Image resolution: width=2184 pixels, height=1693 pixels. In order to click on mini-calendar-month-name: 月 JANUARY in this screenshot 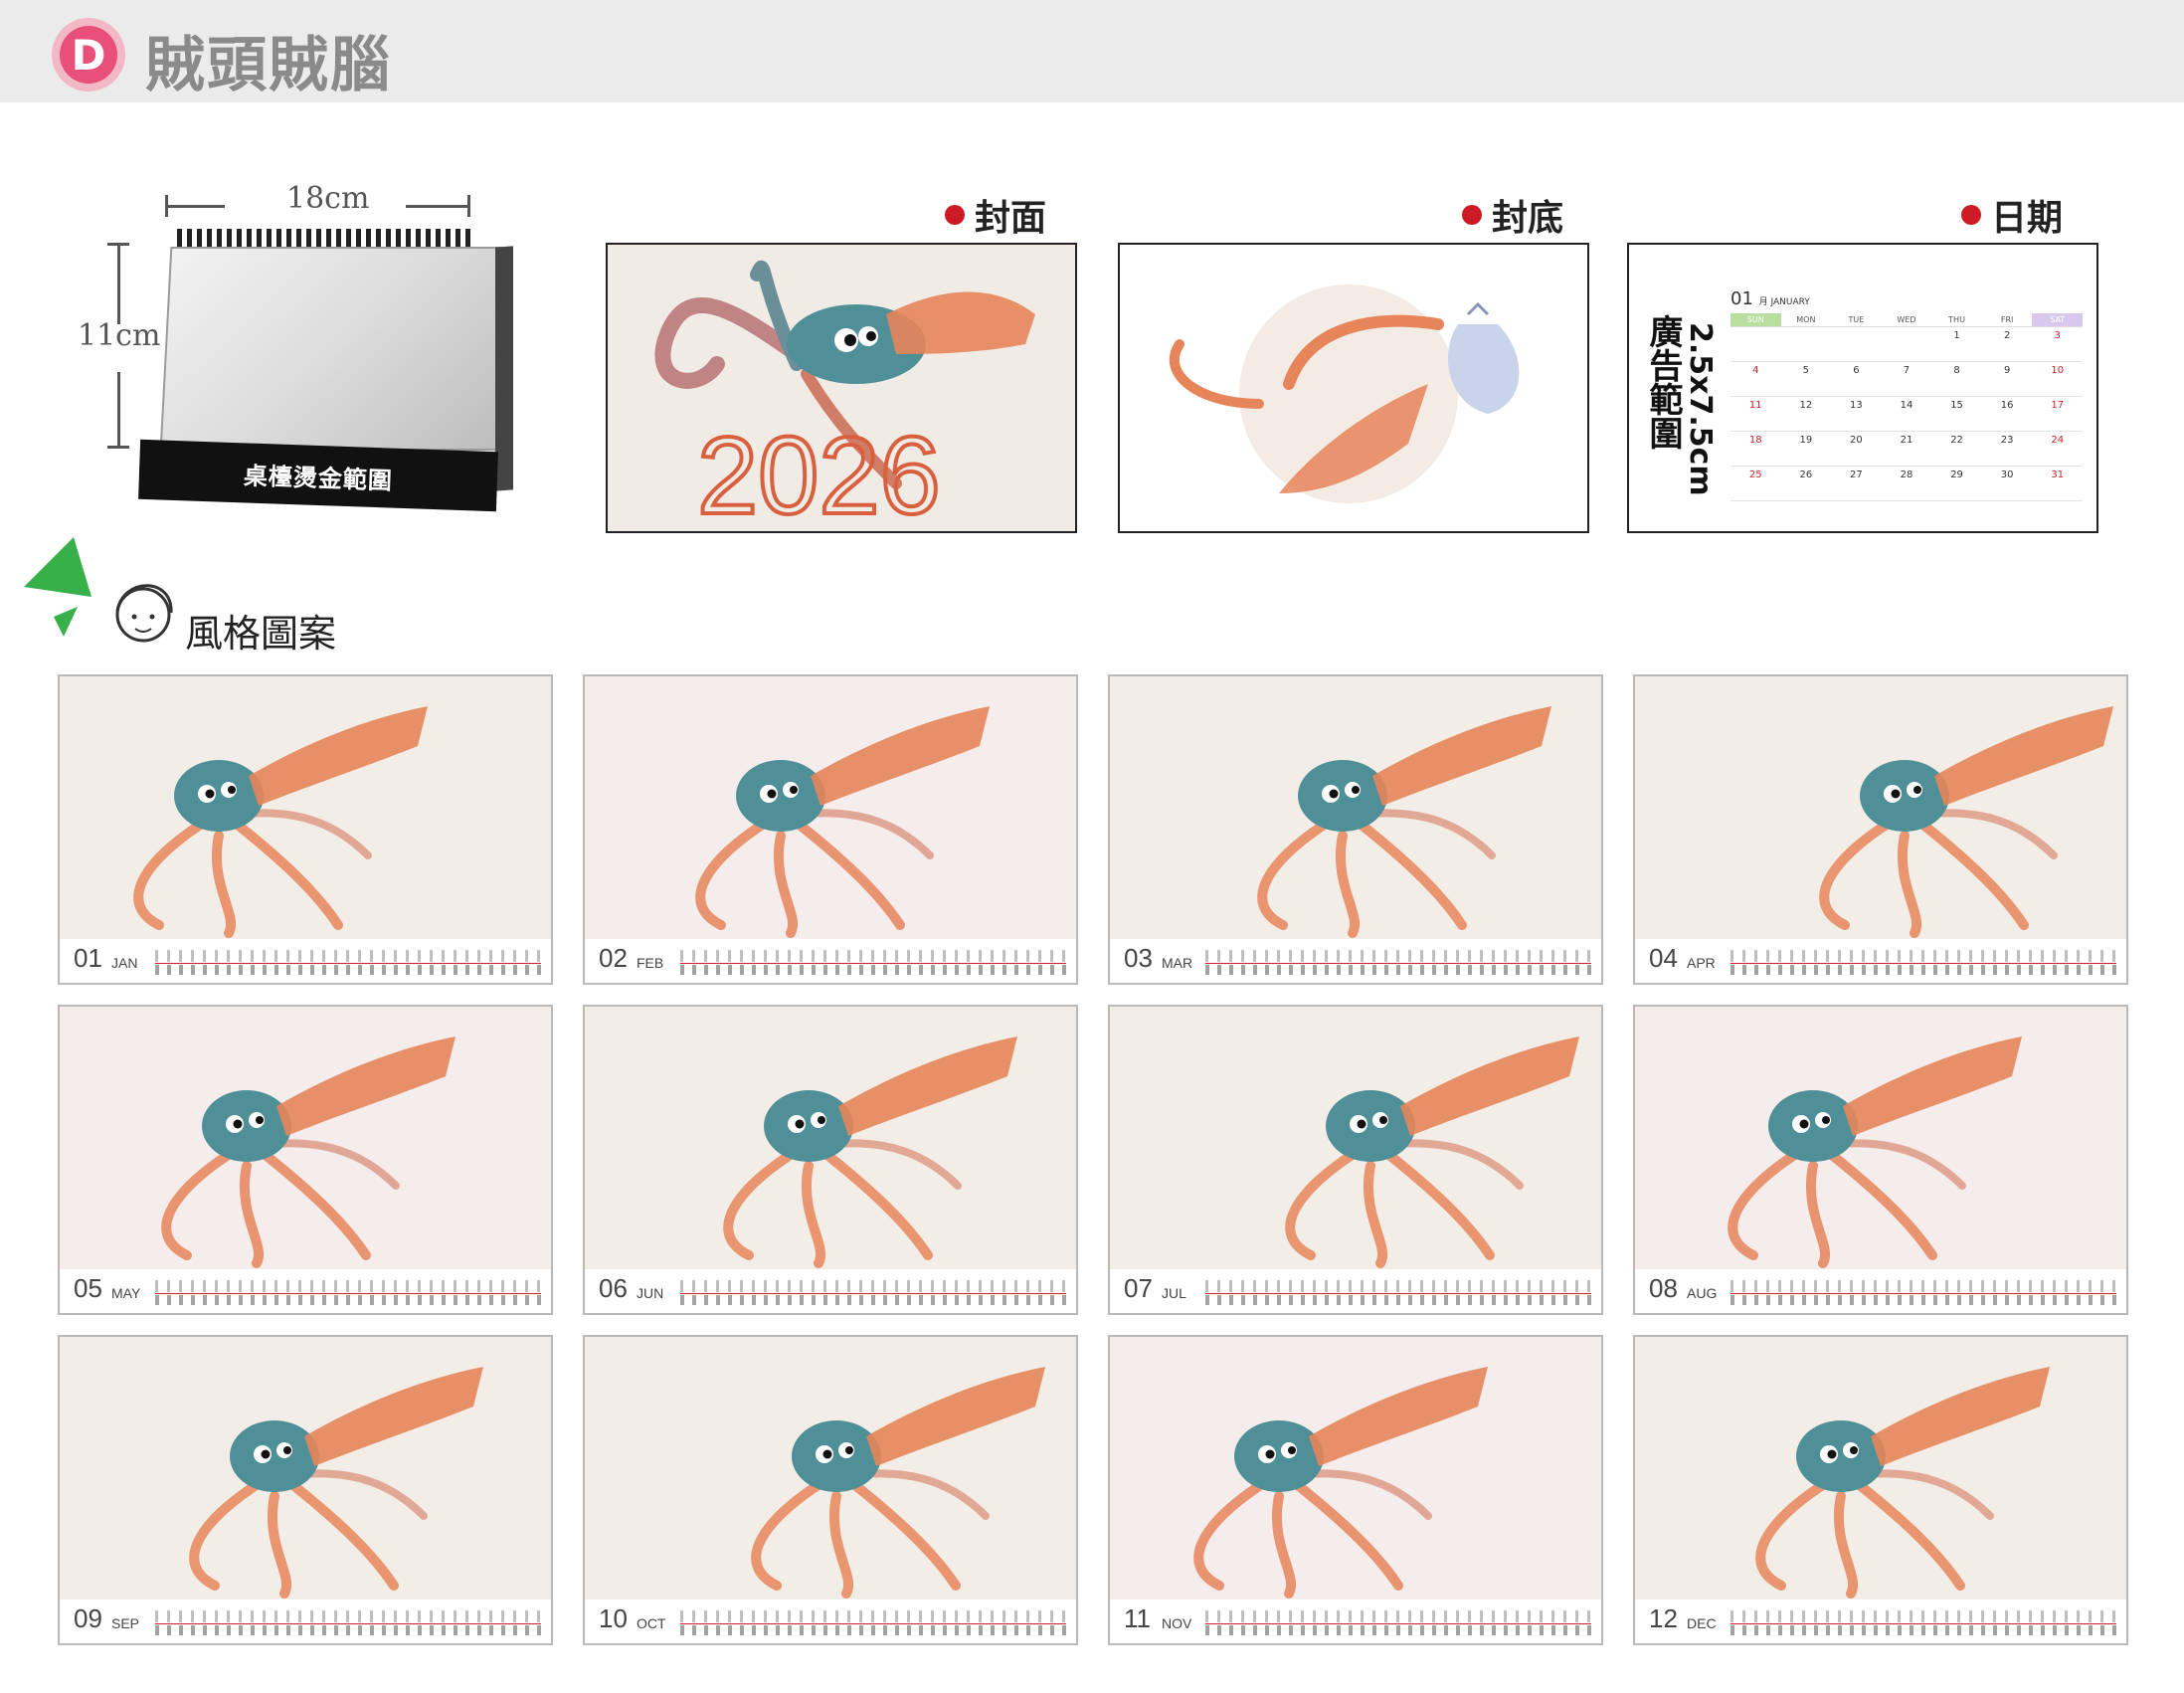, I will do `click(1784, 302)`.